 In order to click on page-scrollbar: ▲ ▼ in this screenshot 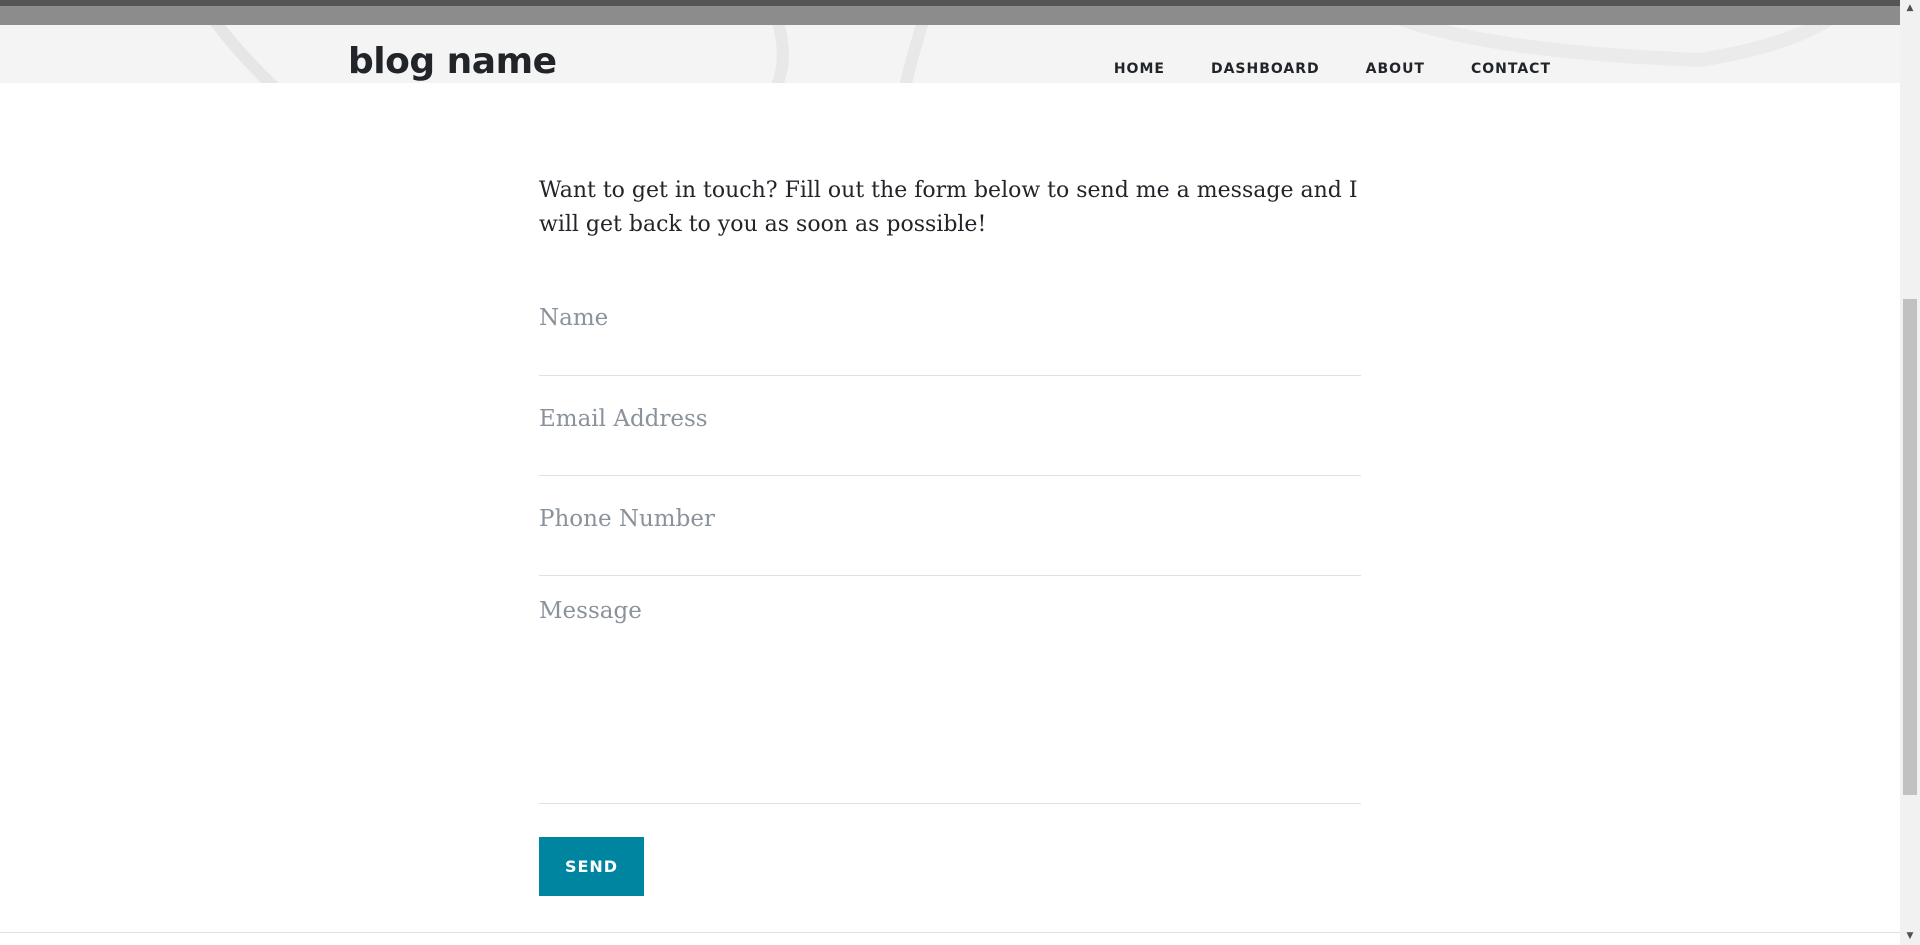, I will do `click(1910, 472)`.